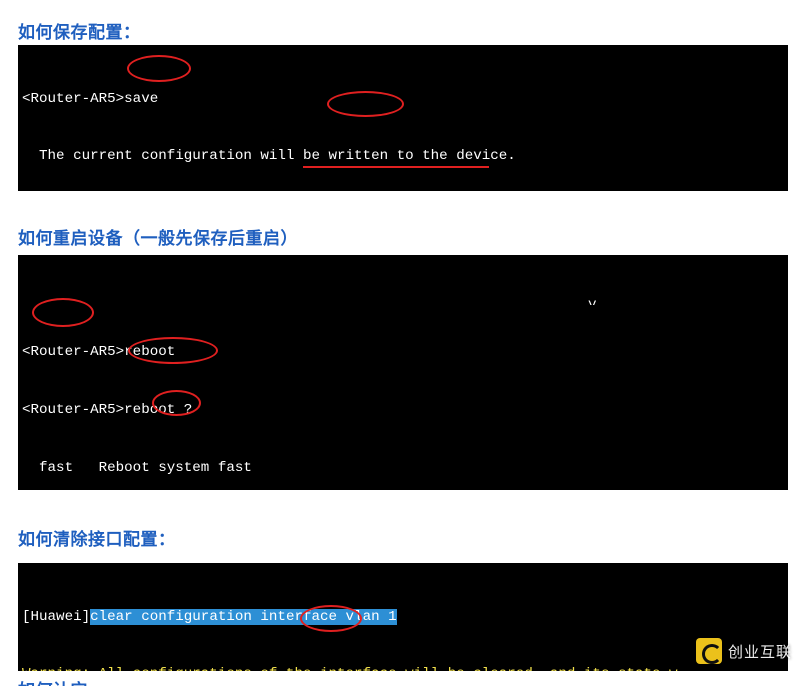  Describe the element at coordinates (56, 616) in the screenshot. I see `terminal-prompt: [Huawei]` at that location.